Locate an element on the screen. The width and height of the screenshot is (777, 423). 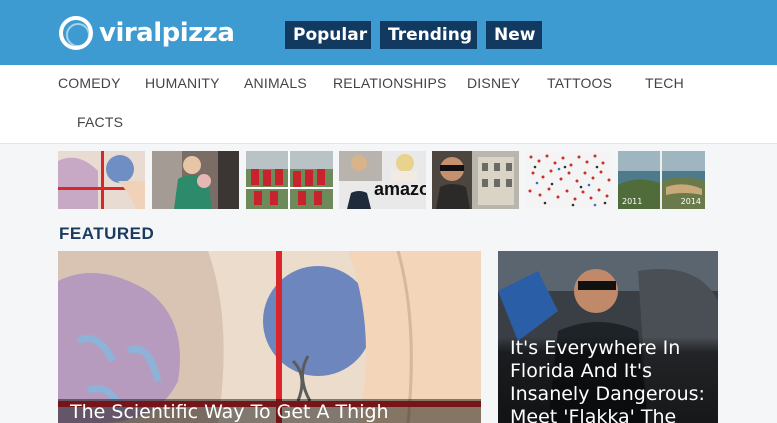
featured-right-title-line-2: Florida And It's is located at coordinates (581, 371).